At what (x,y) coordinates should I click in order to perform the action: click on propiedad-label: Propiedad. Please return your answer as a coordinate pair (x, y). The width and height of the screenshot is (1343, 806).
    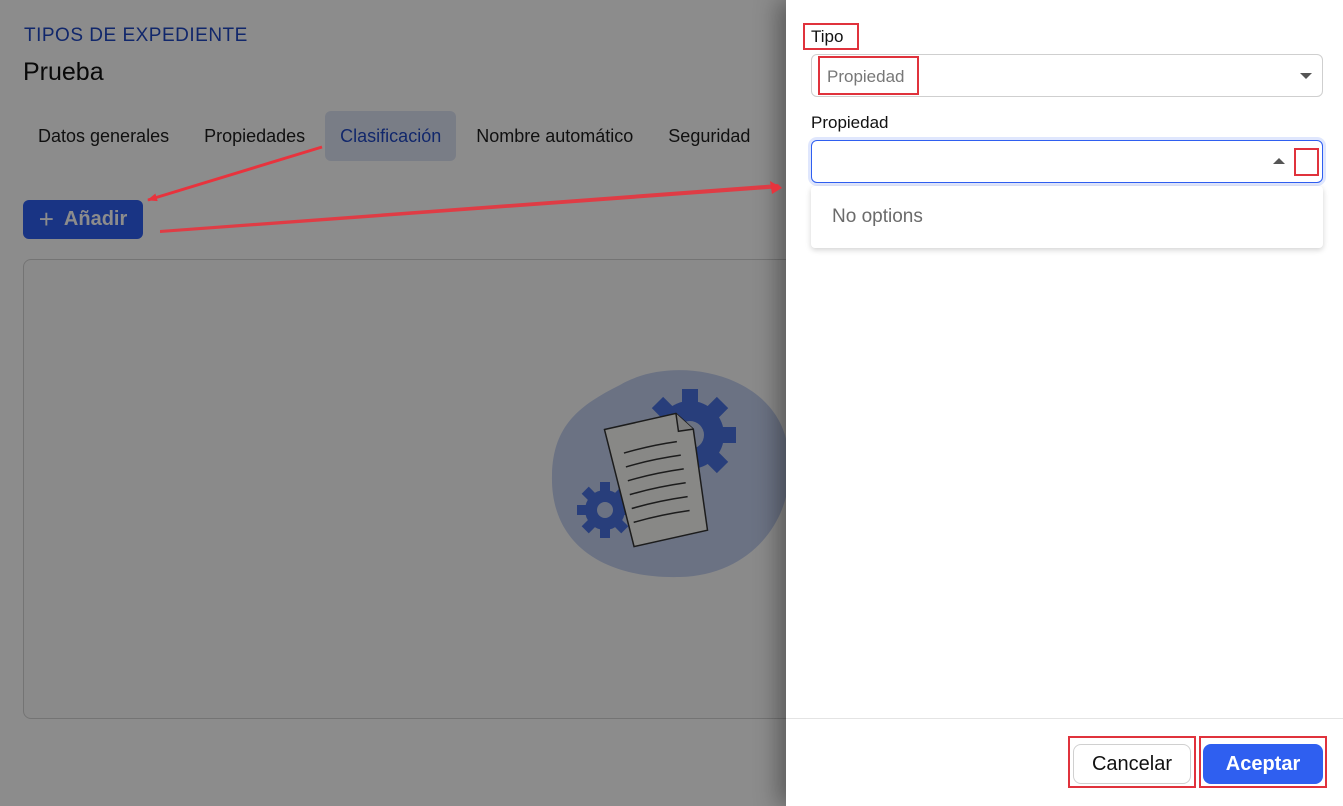
    Looking at the image, I should click on (850, 122).